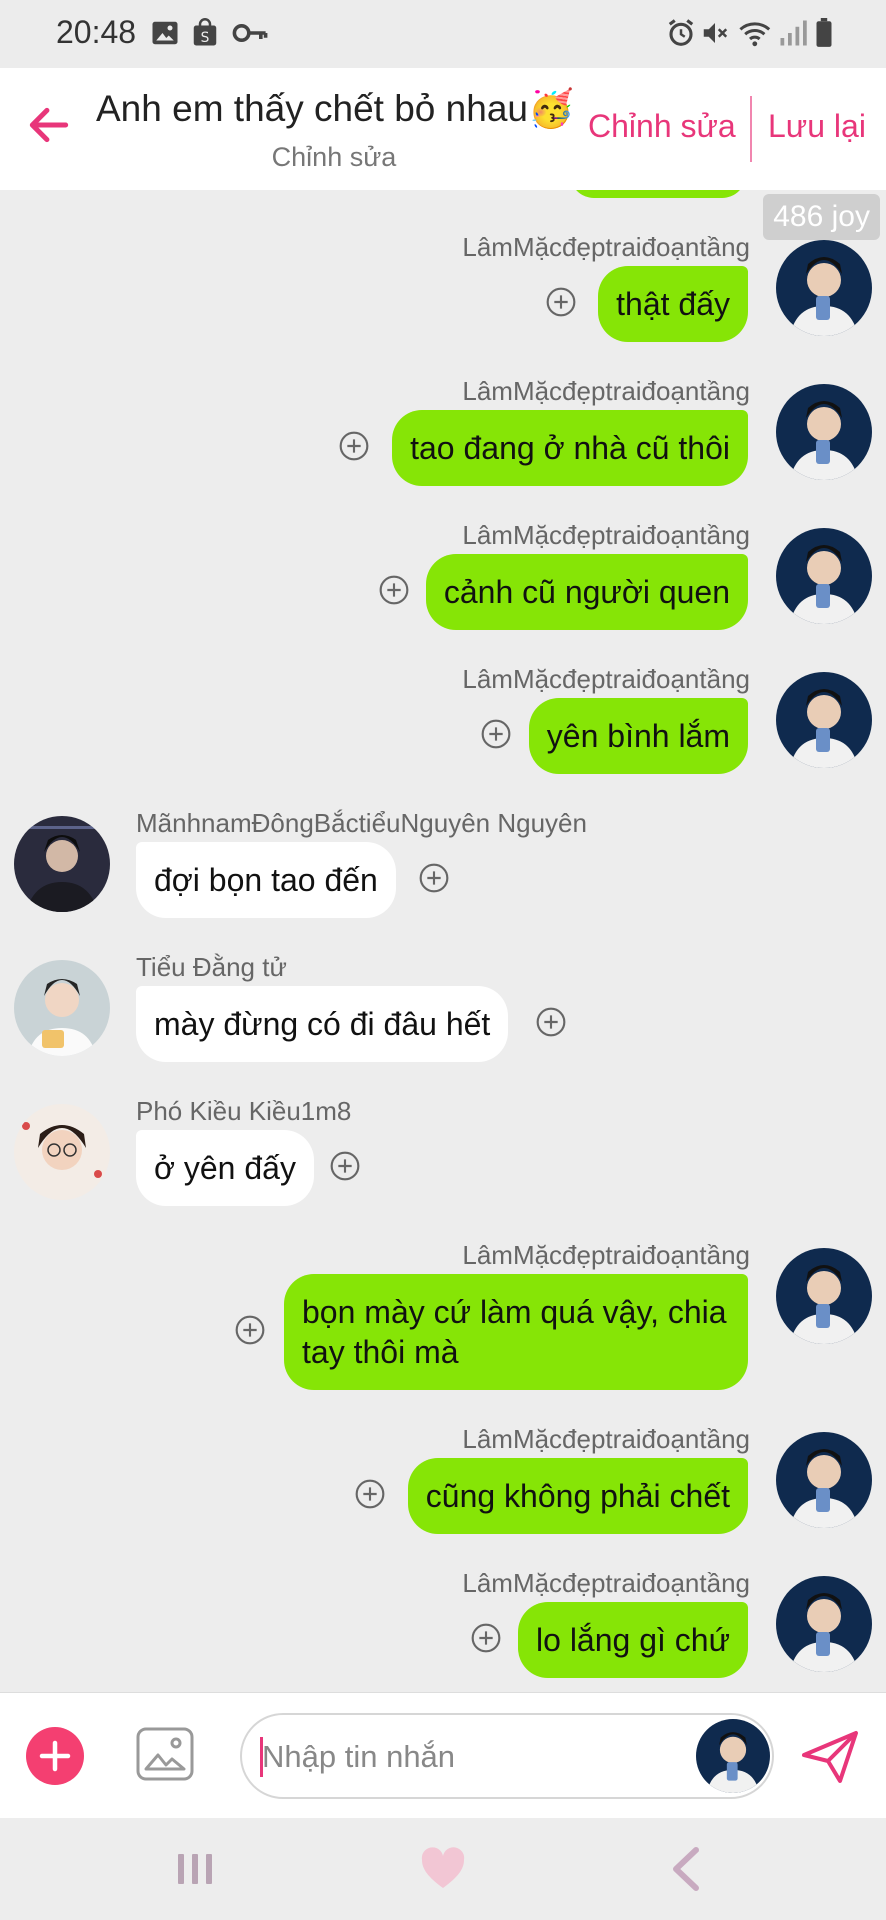 The width and height of the screenshot is (886, 1920). I want to click on image-picker-icon, so click(165, 1754).